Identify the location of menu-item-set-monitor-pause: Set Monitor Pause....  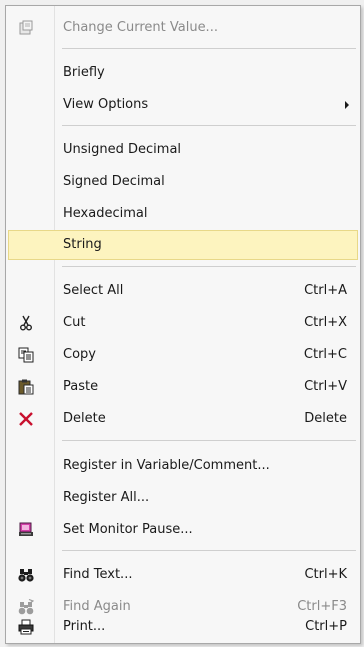
(183, 530).